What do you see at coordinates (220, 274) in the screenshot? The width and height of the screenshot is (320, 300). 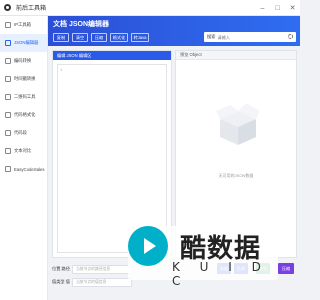 I see `watermark-subtitle: K U I D C` at bounding box center [220, 274].